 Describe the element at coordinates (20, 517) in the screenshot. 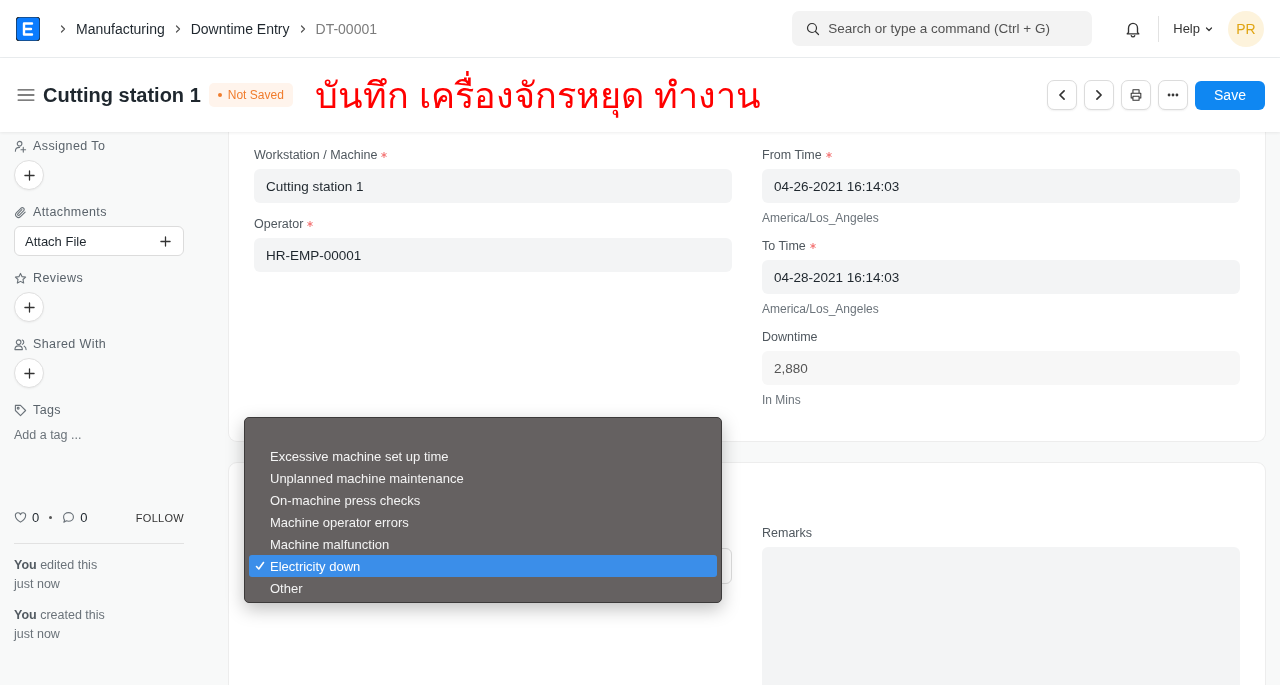

I see `heart-icon` at that location.